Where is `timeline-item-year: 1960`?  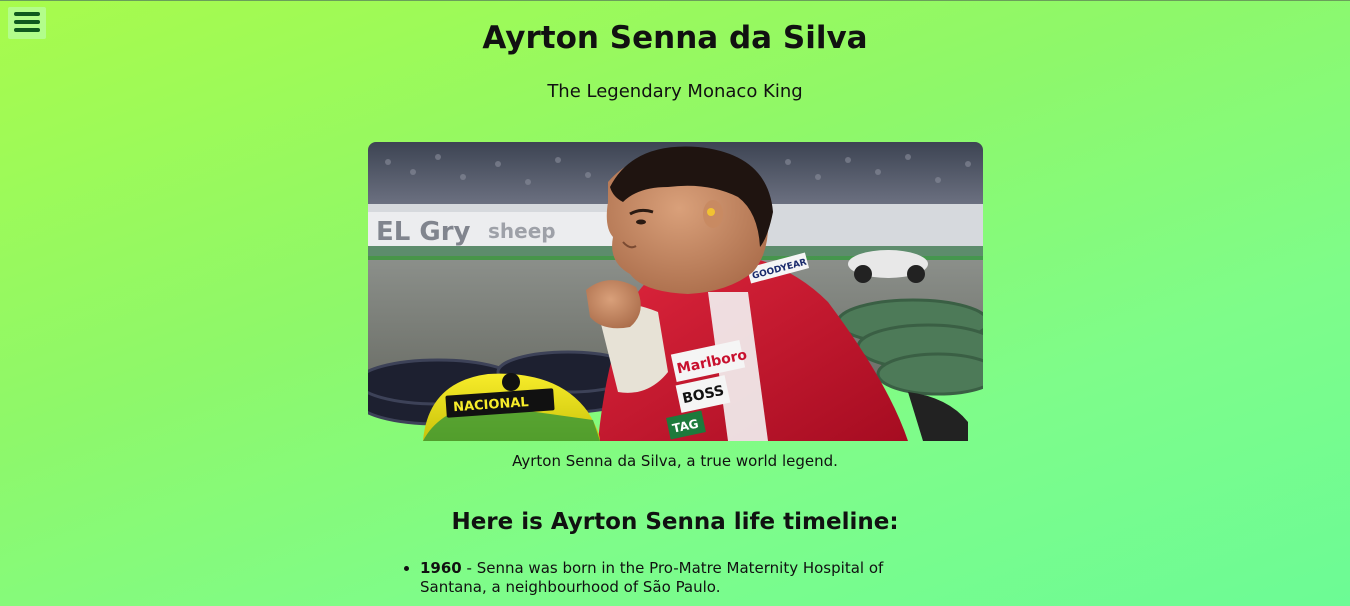
timeline-item-year: 1960 is located at coordinates (441, 568).